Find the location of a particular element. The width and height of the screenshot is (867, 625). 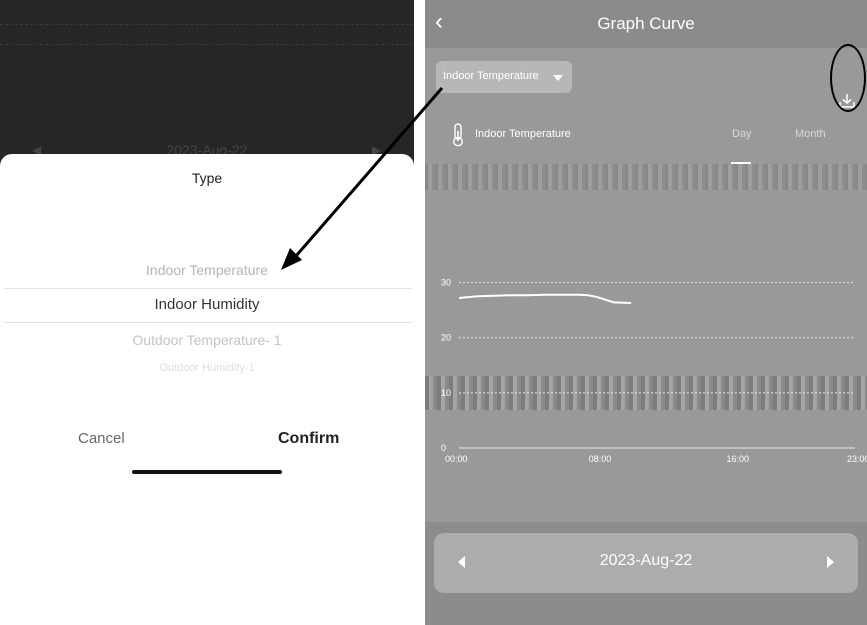

y-tick-label: 10 is located at coordinates (446, 393).